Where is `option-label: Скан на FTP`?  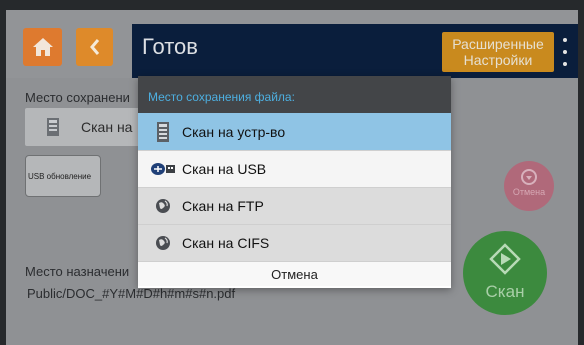 option-label: Скан на FTP is located at coordinates (223, 206).